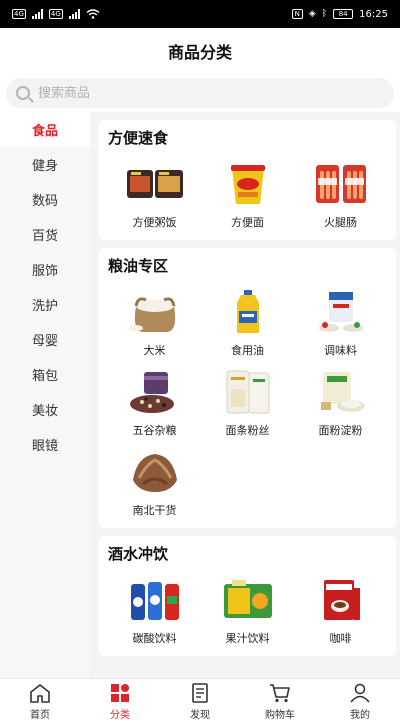 This screenshot has height=724, width=400. What do you see at coordinates (340, 222) in the screenshot?
I see `category-item-label: 火腿肠` at bounding box center [340, 222].